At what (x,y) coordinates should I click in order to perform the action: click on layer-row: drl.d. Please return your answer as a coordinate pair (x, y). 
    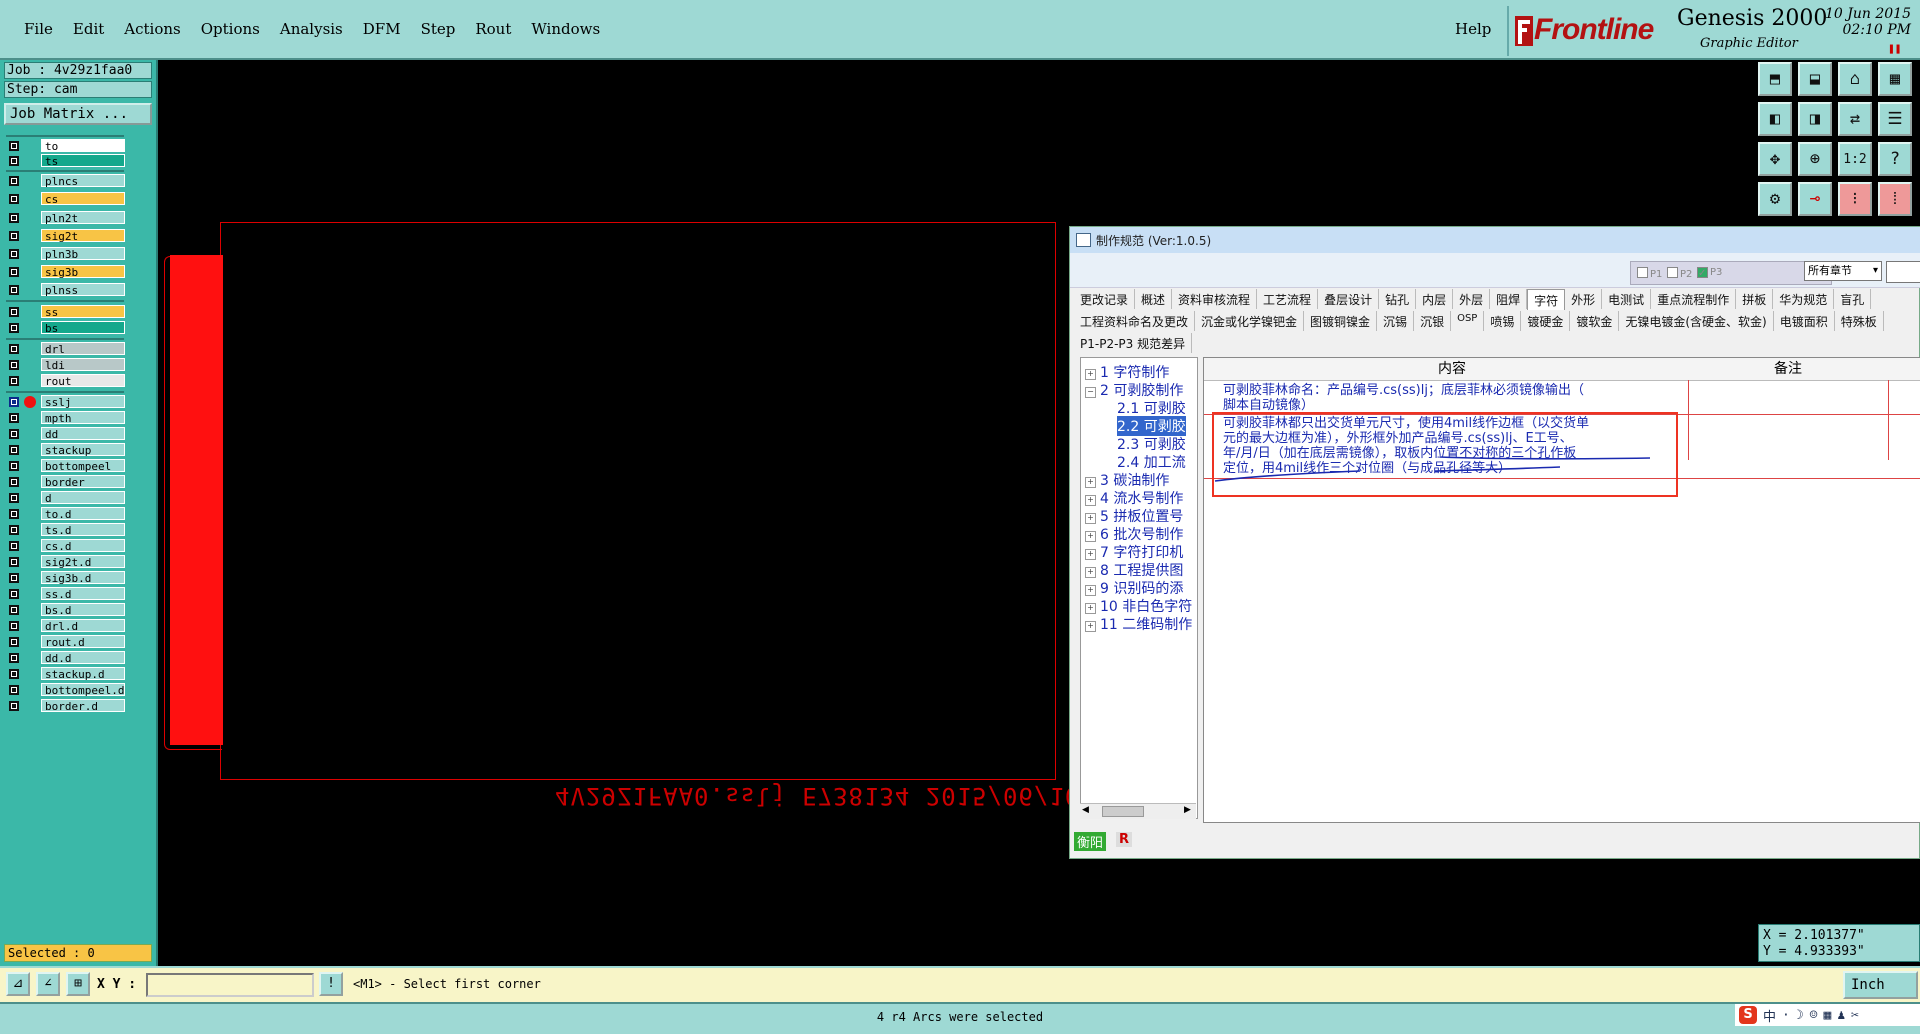
    Looking at the image, I should click on (64, 626).